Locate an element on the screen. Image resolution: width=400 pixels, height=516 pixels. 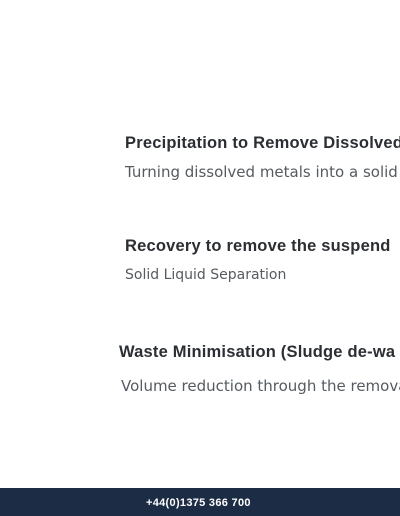
phone-number: +44(0)1375 366 700 is located at coordinates (198, 503).